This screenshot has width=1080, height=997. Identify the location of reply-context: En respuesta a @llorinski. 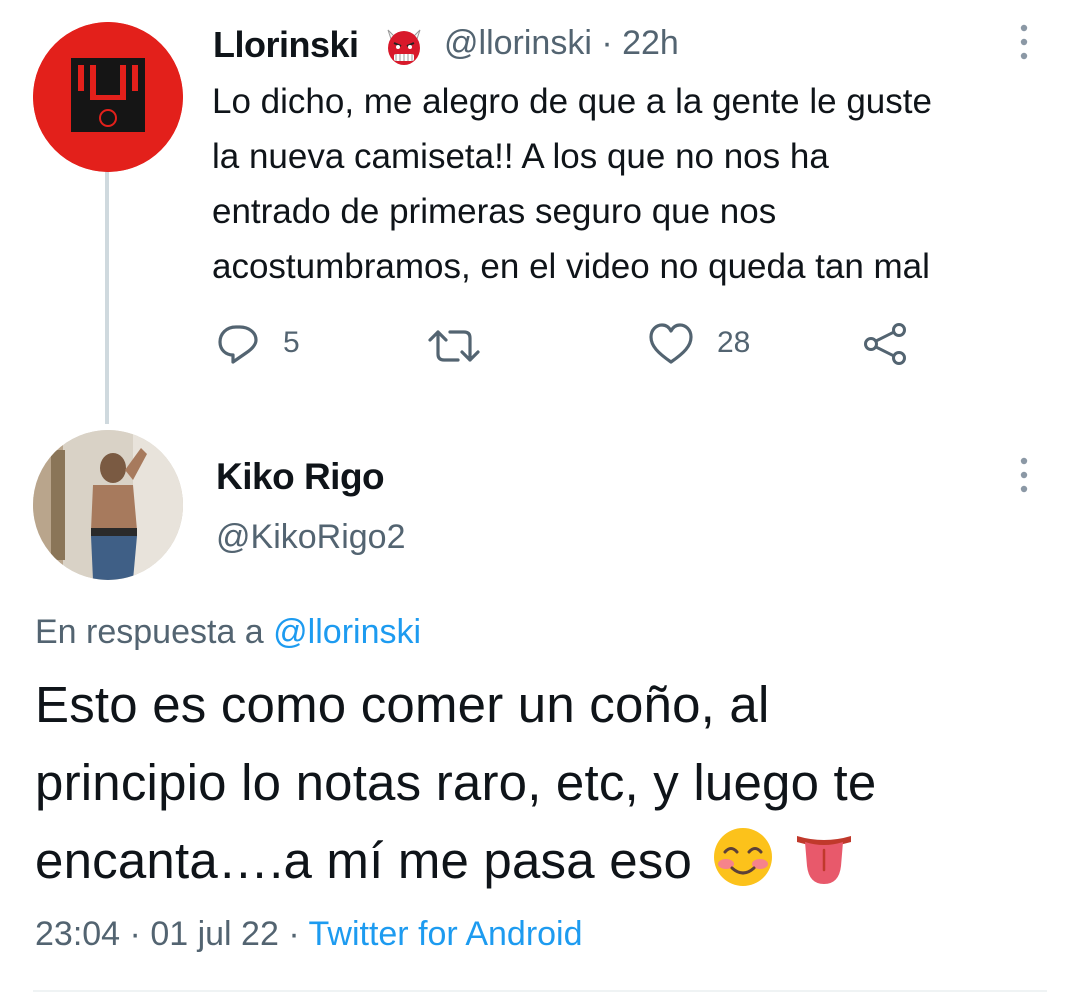
(228, 632).